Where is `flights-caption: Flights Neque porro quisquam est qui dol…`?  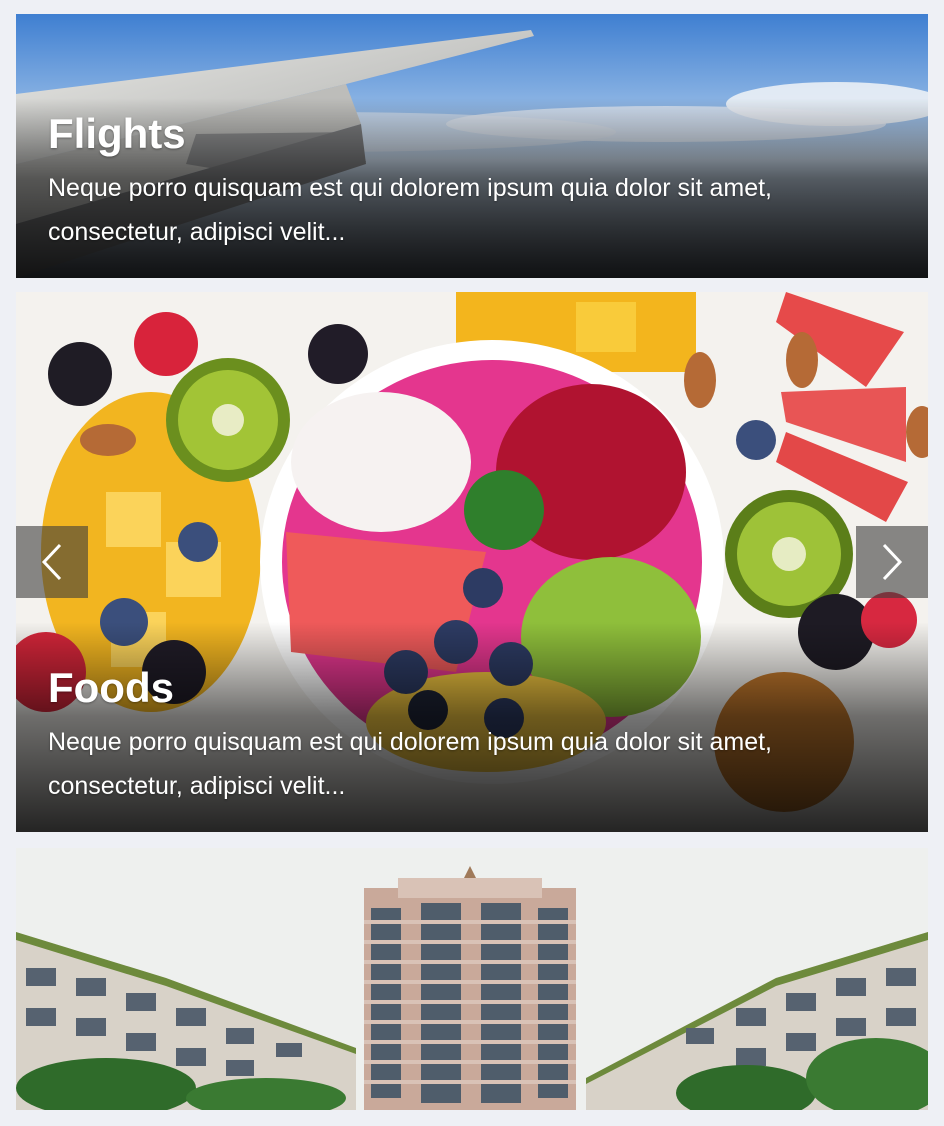
flights-caption: Flights Neque porro quisquam est qui dol… is located at coordinates (458, 182).